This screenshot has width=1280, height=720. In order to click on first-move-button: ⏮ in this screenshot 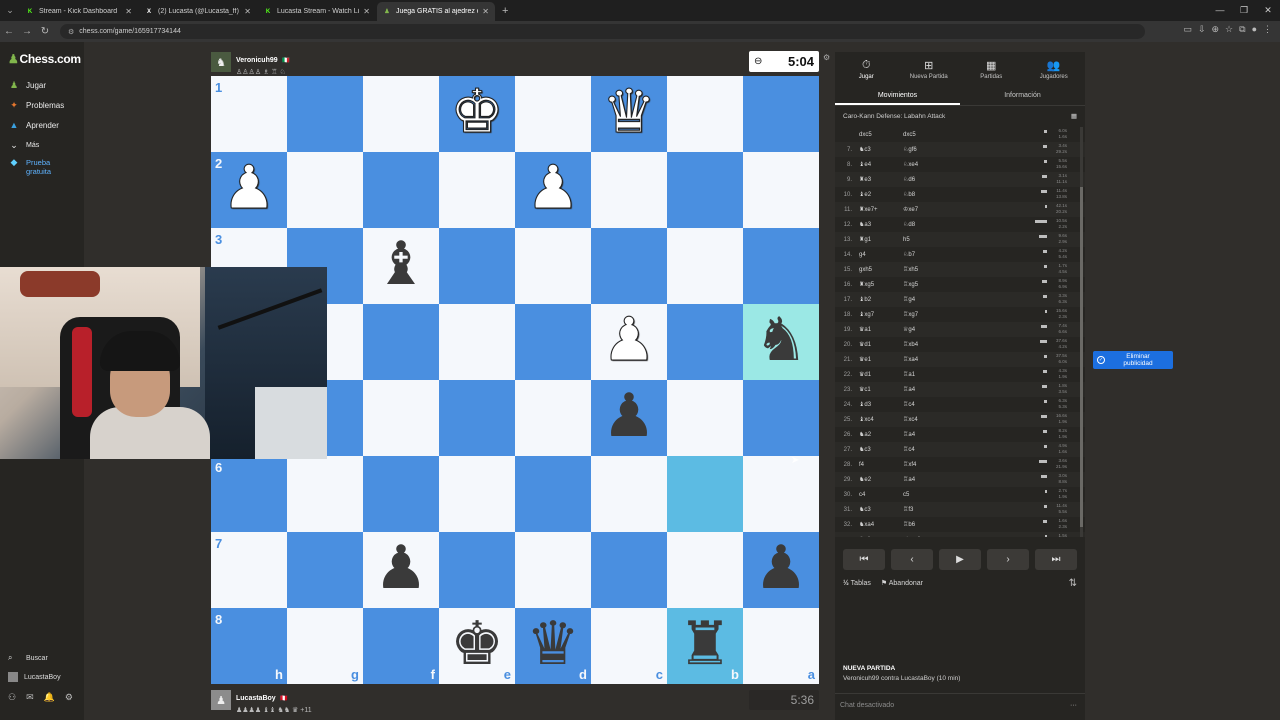, I will do `click(864, 559)`.